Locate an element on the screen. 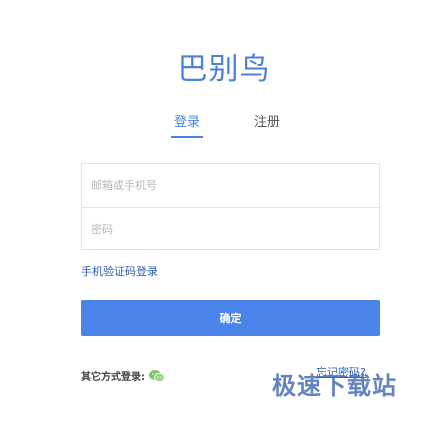 This screenshot has width=448, height=421. tab-login: 登录 is located at coordinates (187, 123).